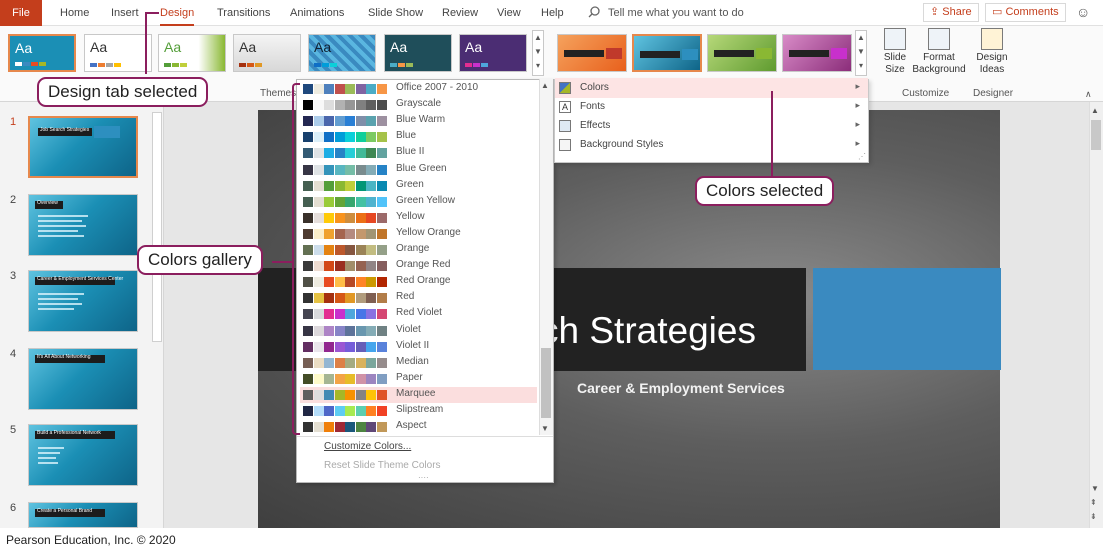 The height and width of the screenshot is (550, 1103). I want to click on slide-thumbnail: Career & Employment Services Center, so click(83, 301).